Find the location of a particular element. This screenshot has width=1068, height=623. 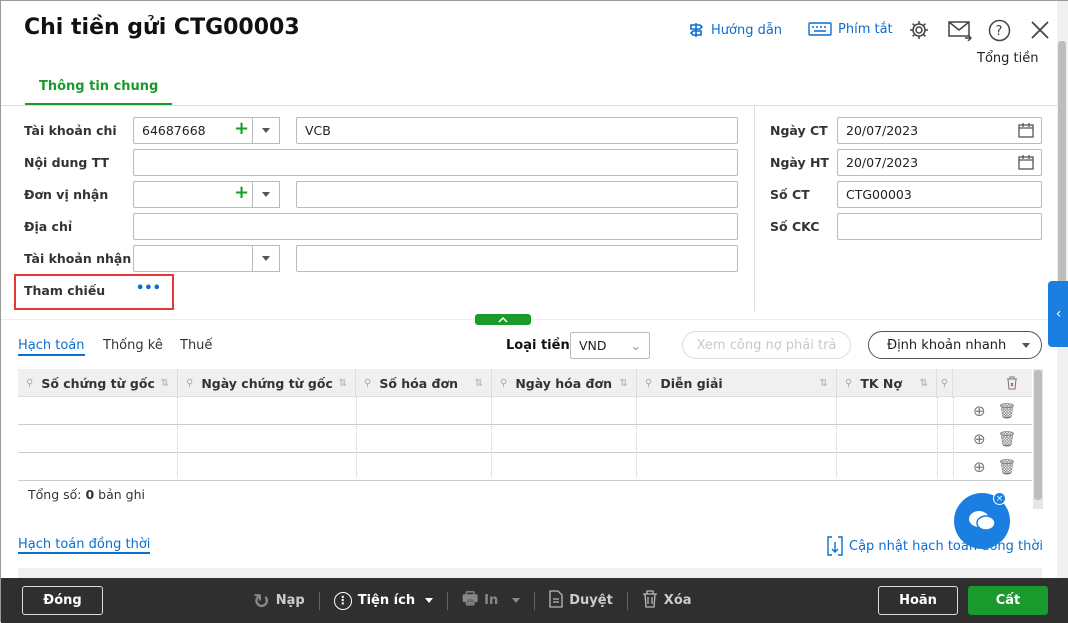

total-amount-label: Tổng tiền is located at coordinates (1008, 58).